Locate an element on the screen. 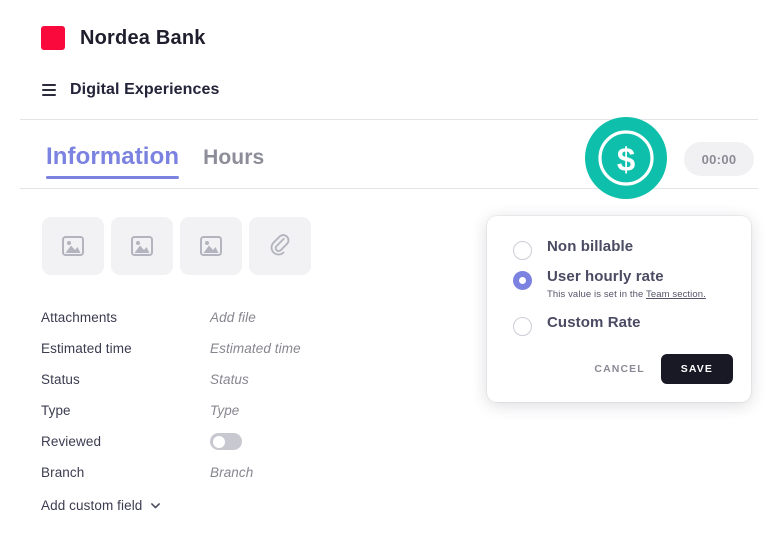  radio-user-hourly-rate is located at coordinates (522, 280).